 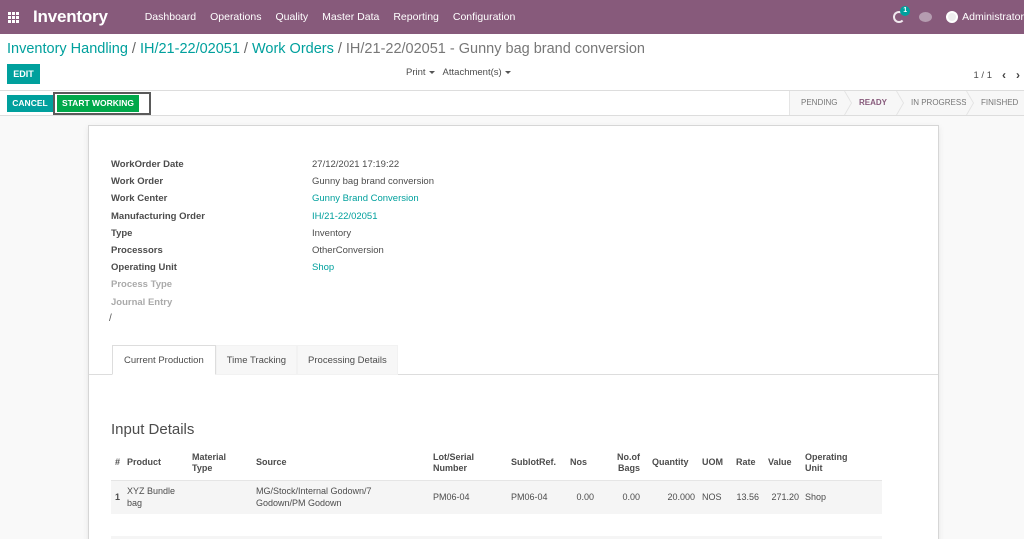 What do you see at coordinates (67, 49) in the screenshot?
I see `breadcrumb-inventory-handling: Inventory Handling` at bounding box center [67, 49].